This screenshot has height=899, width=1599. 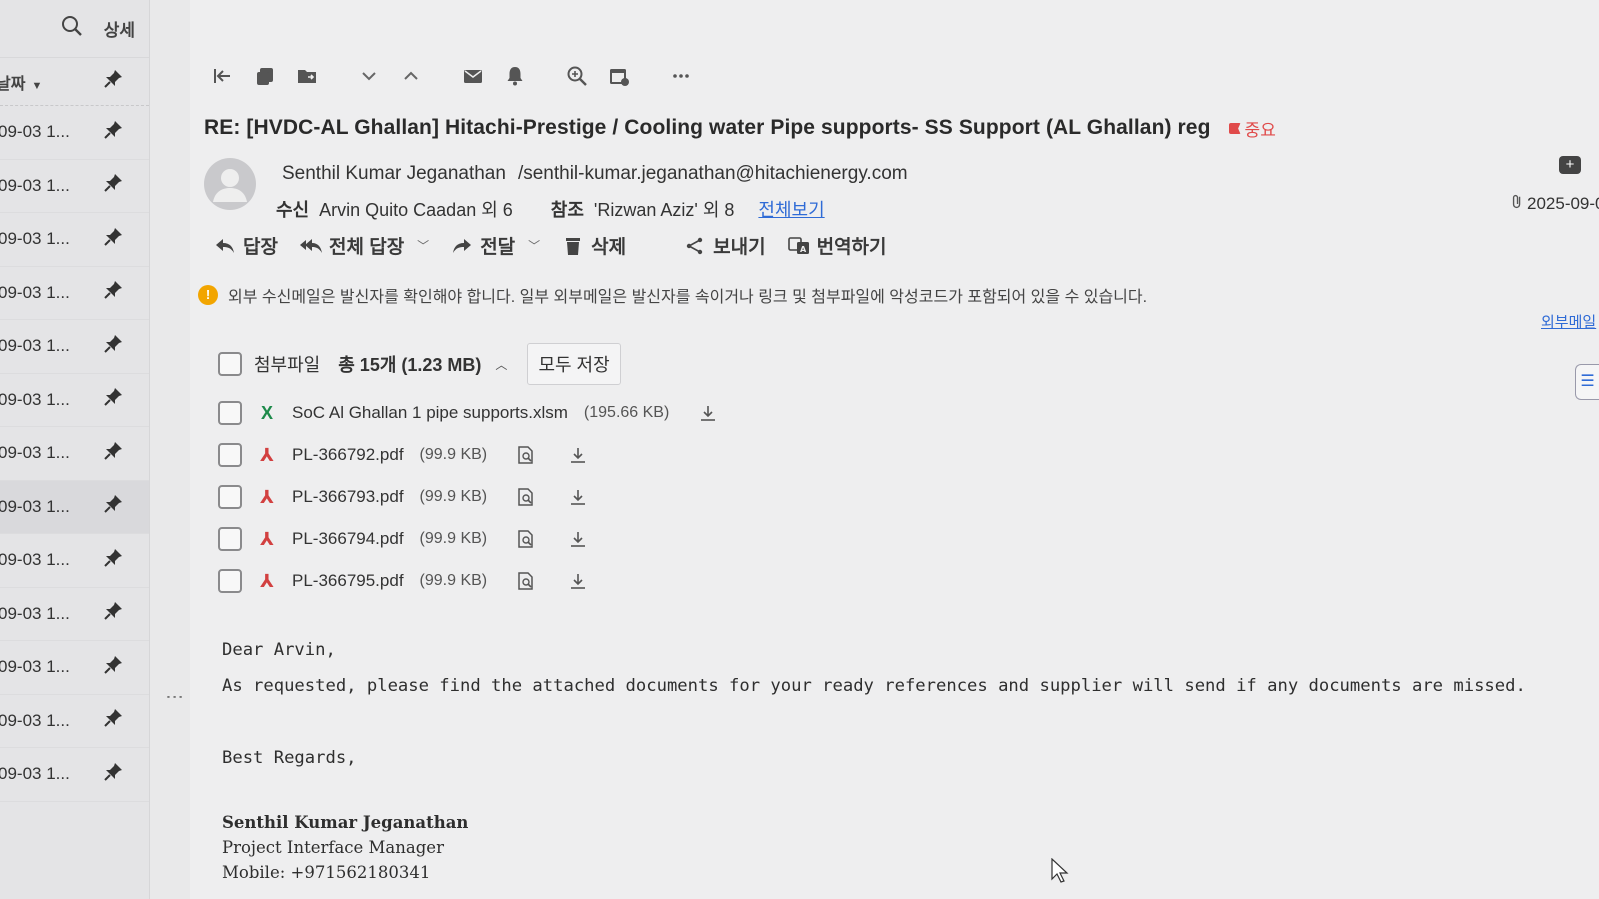 What do you see at coordinates (837, 245) in the screenshot?
I see `translate-button: A 번역하기` at bounding box center [837, 245].